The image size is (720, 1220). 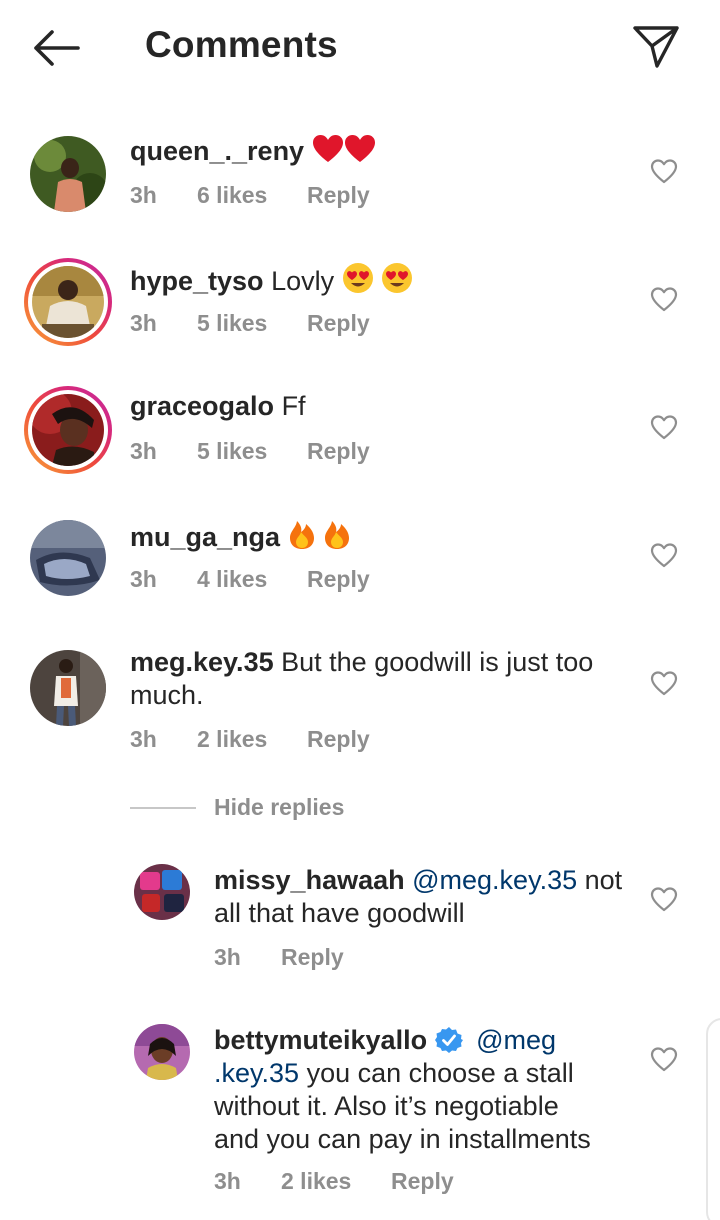 I want to click on comment-username: queen_._reny, so click(x=217, y=151).